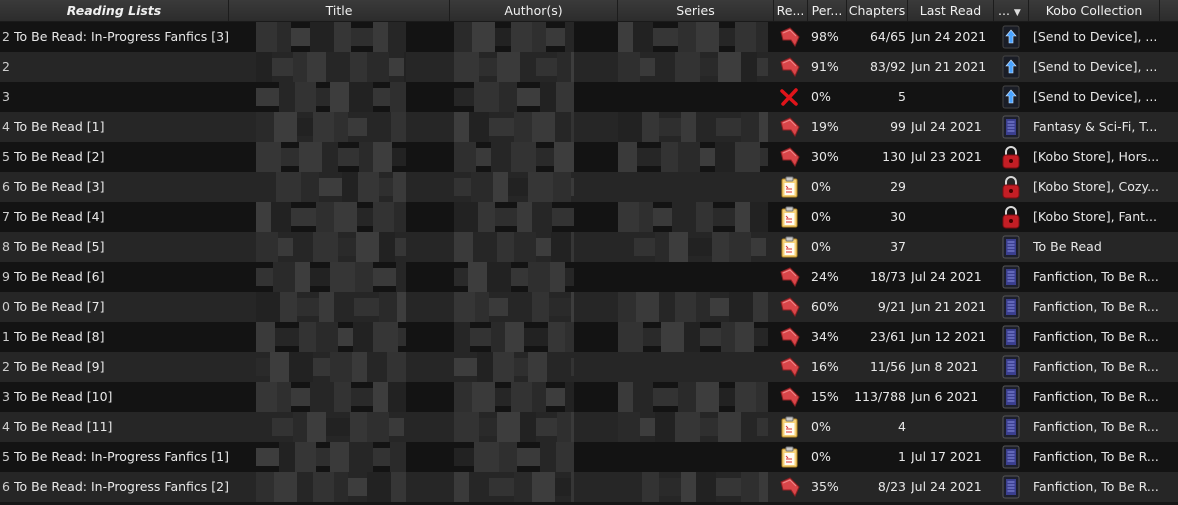  I want to click on kobo-collection-cell: To Be Read, so click(1067, 246).